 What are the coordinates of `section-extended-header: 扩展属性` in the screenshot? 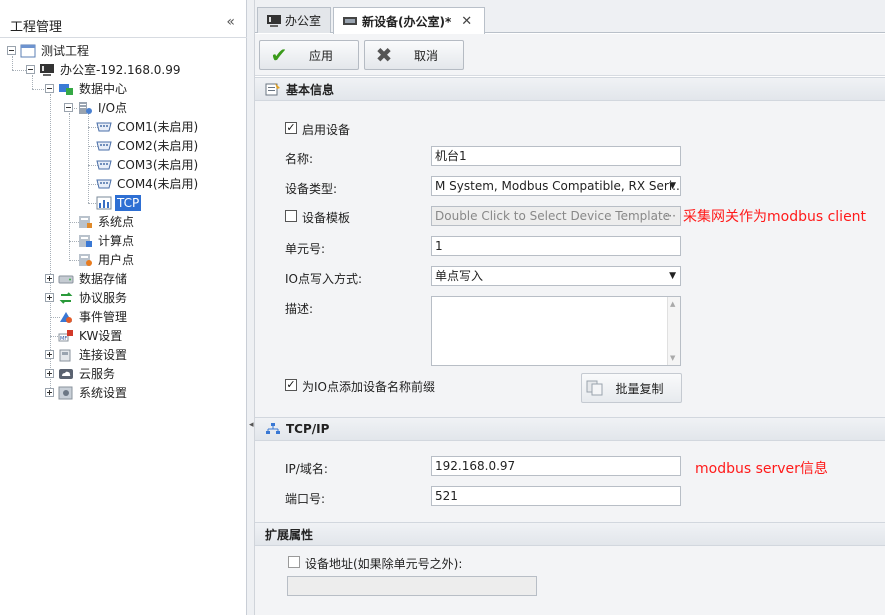 It's located at (570, 534).